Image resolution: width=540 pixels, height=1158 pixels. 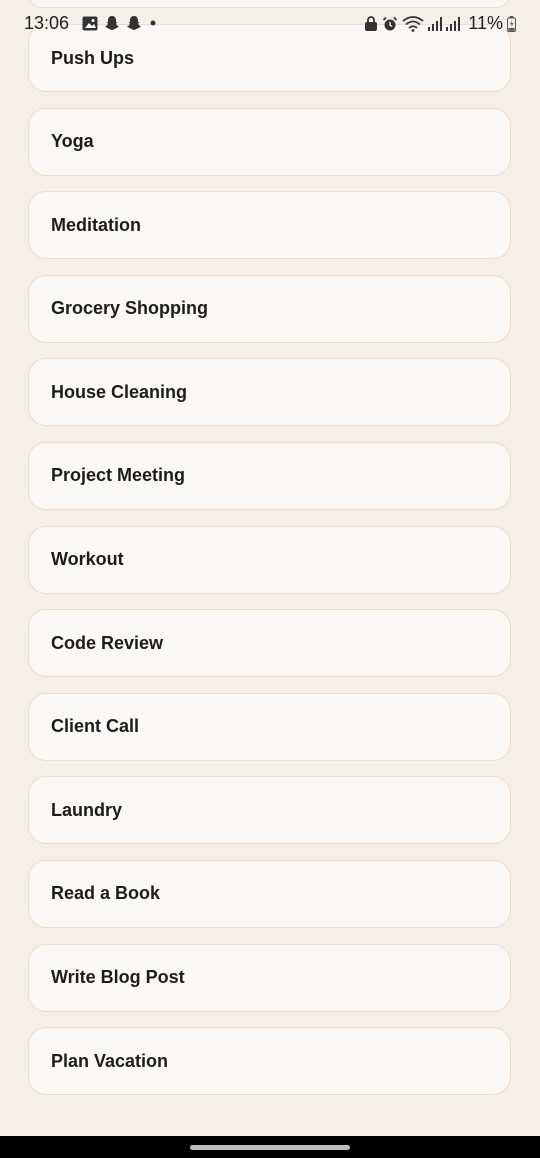 What do you see at coordinates (119, 391) in the screenshot?
I see `task-label: House Cleaning` at bounding box center [119, 391].